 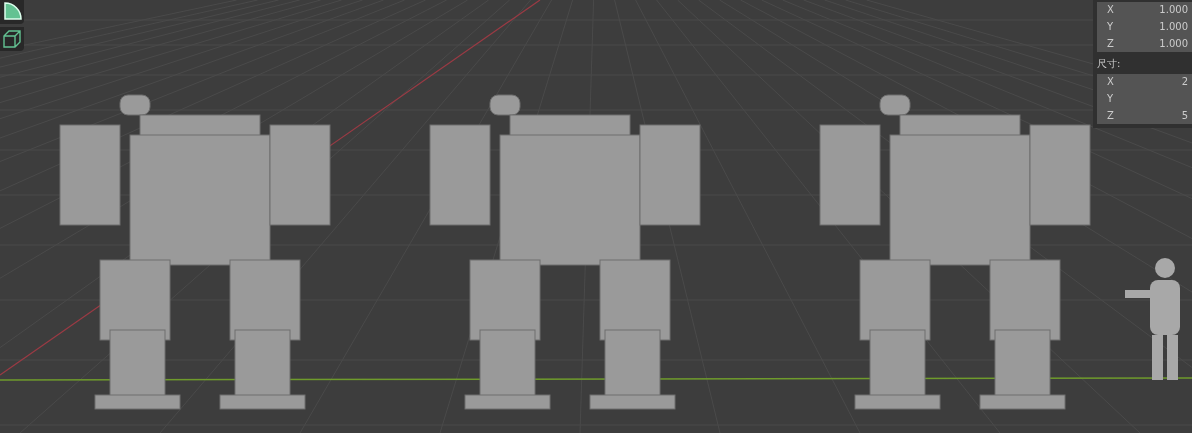 What do you see at coordinates (1109, 64) in the screenshot?
I see `dimensions-label: 尺寸:` at bounding box center [1109, 64].